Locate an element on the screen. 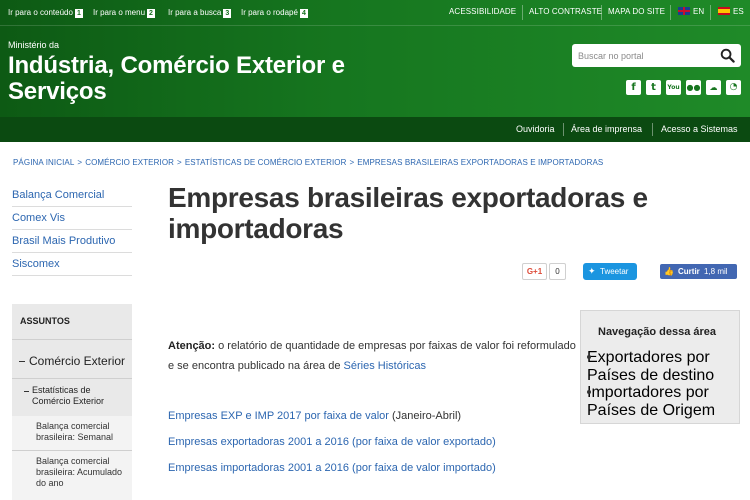  menu-item-balanca-semanal: Balança comercial brasileira: Semanal is located at coordinates (72, 433).